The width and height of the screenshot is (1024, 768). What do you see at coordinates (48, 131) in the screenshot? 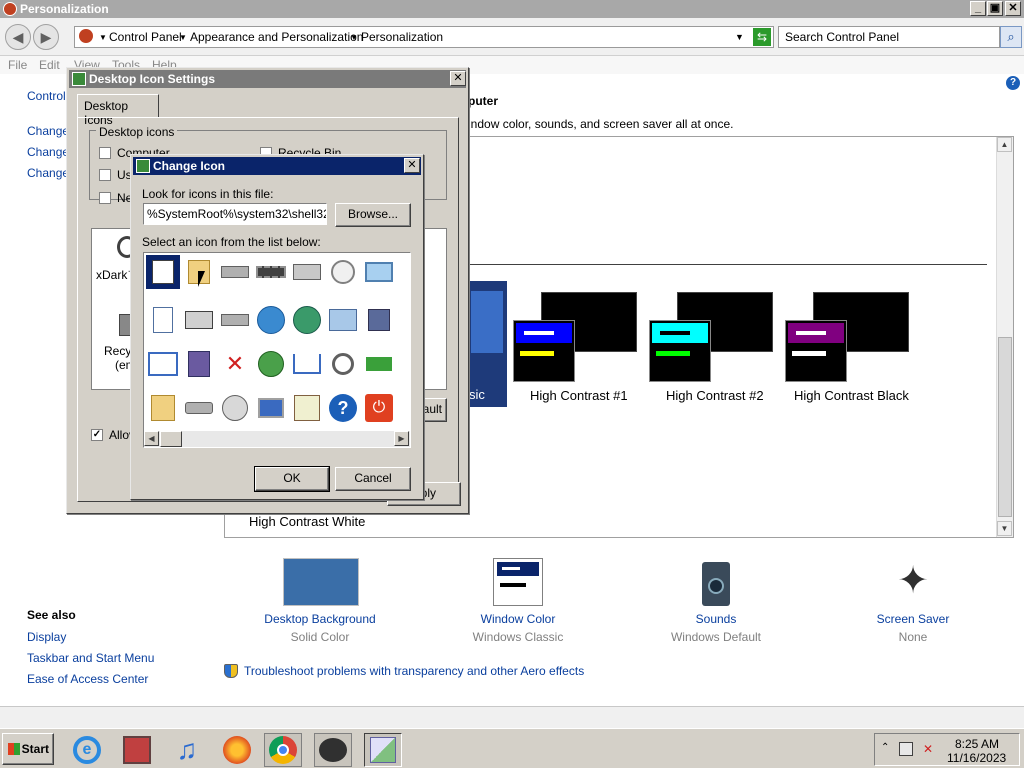
I see `left-link-change-1: Change` at bounding box center [48, 131].